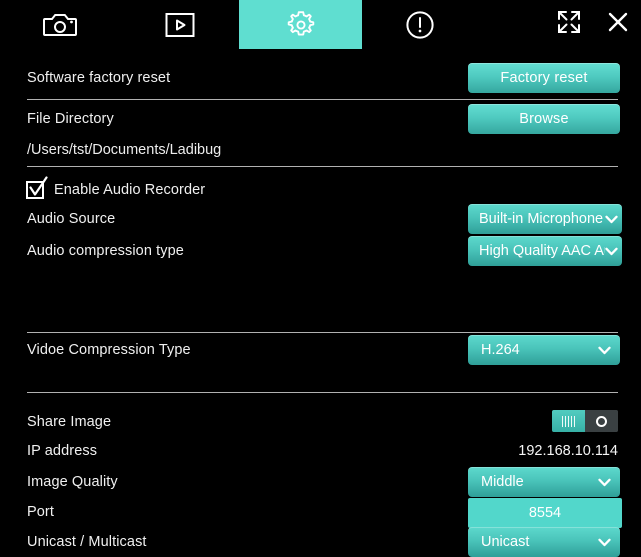  I want to click on toggle-off-side, so click(601, 421).